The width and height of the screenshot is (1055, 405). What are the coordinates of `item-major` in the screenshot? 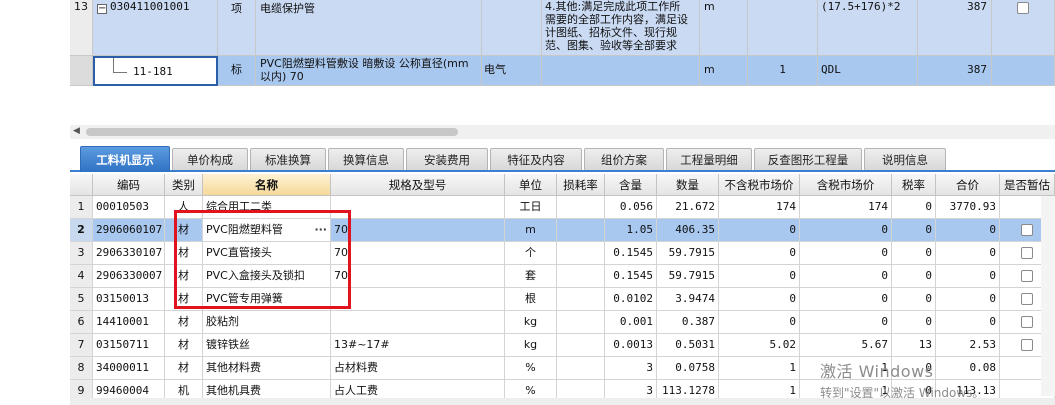 It's located at (512, 28).